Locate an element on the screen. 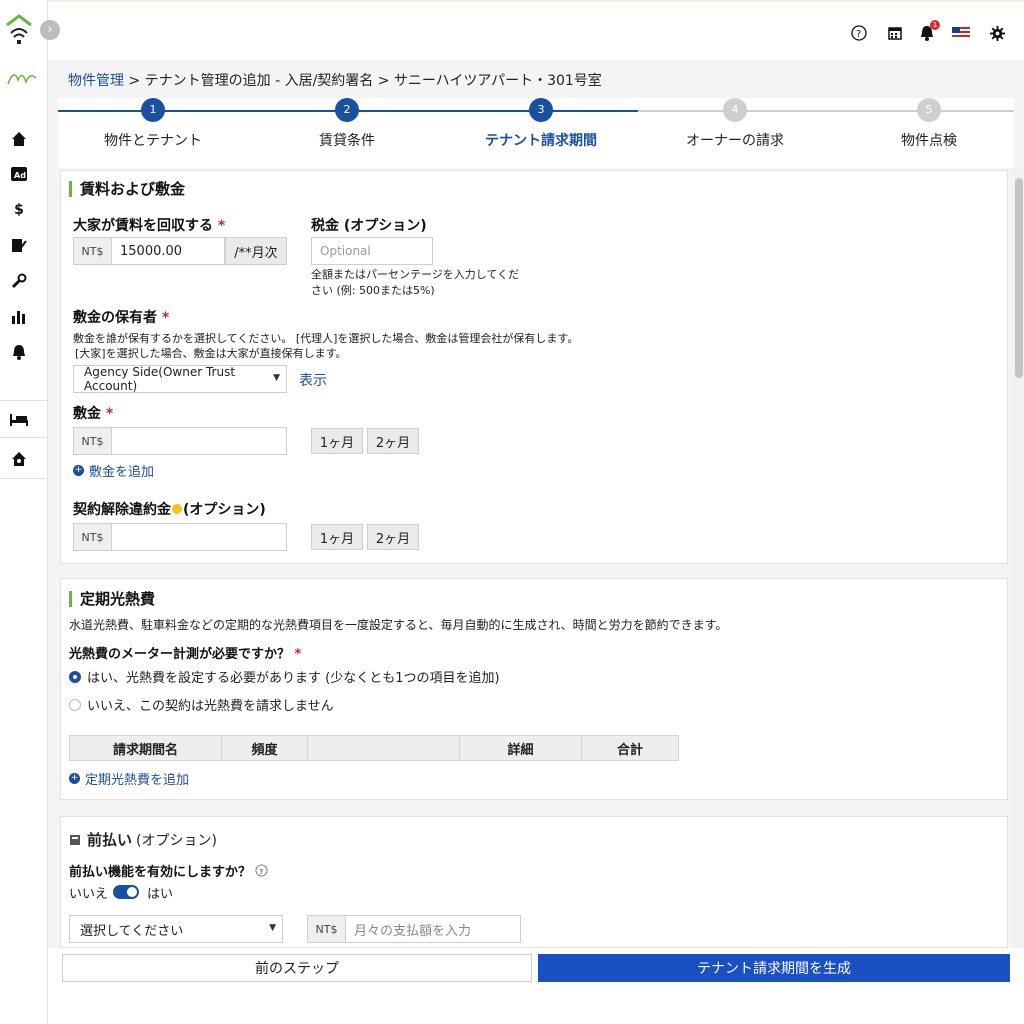 Image resolution: width=1024 pixels, height=1024 pixels. bell-icon is located at coordinates (19, 352).